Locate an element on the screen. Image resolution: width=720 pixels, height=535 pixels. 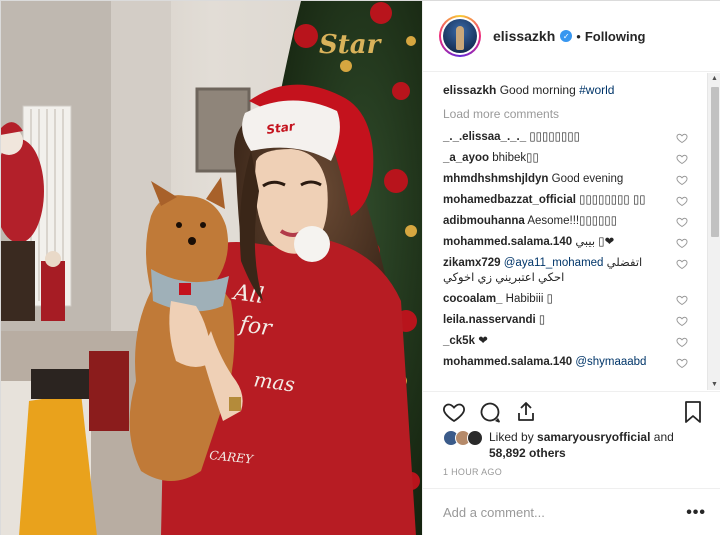
caption-text: Good morning is located at coordinates (537, 90).